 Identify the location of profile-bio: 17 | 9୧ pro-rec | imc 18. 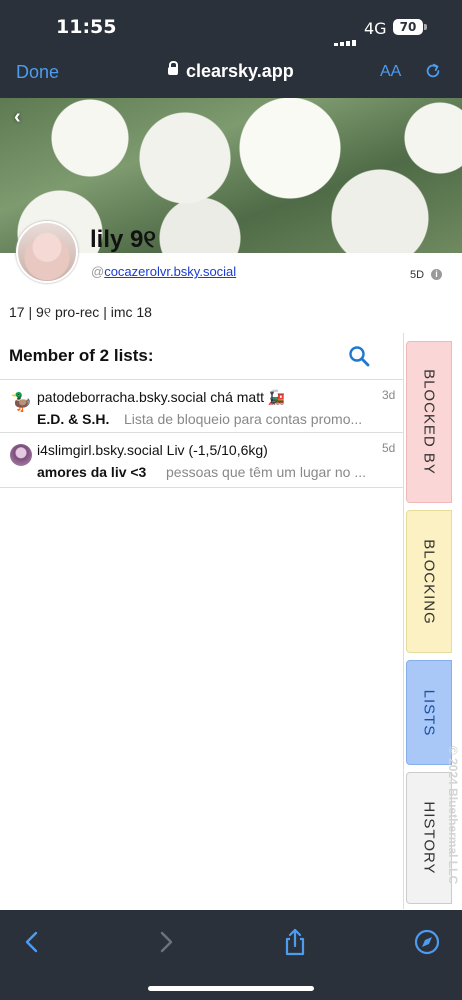
(80, 312).